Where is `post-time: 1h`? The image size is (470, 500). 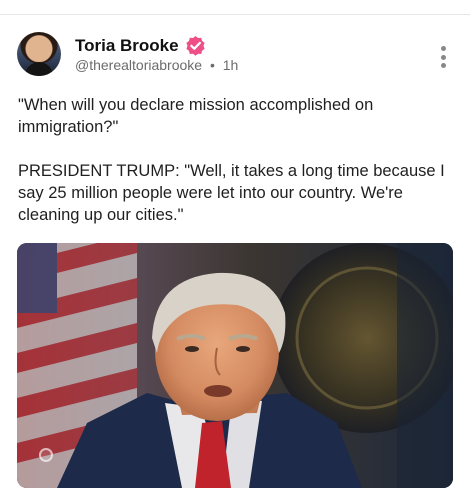 post-time: 1h is located at coordinates (230, 65).